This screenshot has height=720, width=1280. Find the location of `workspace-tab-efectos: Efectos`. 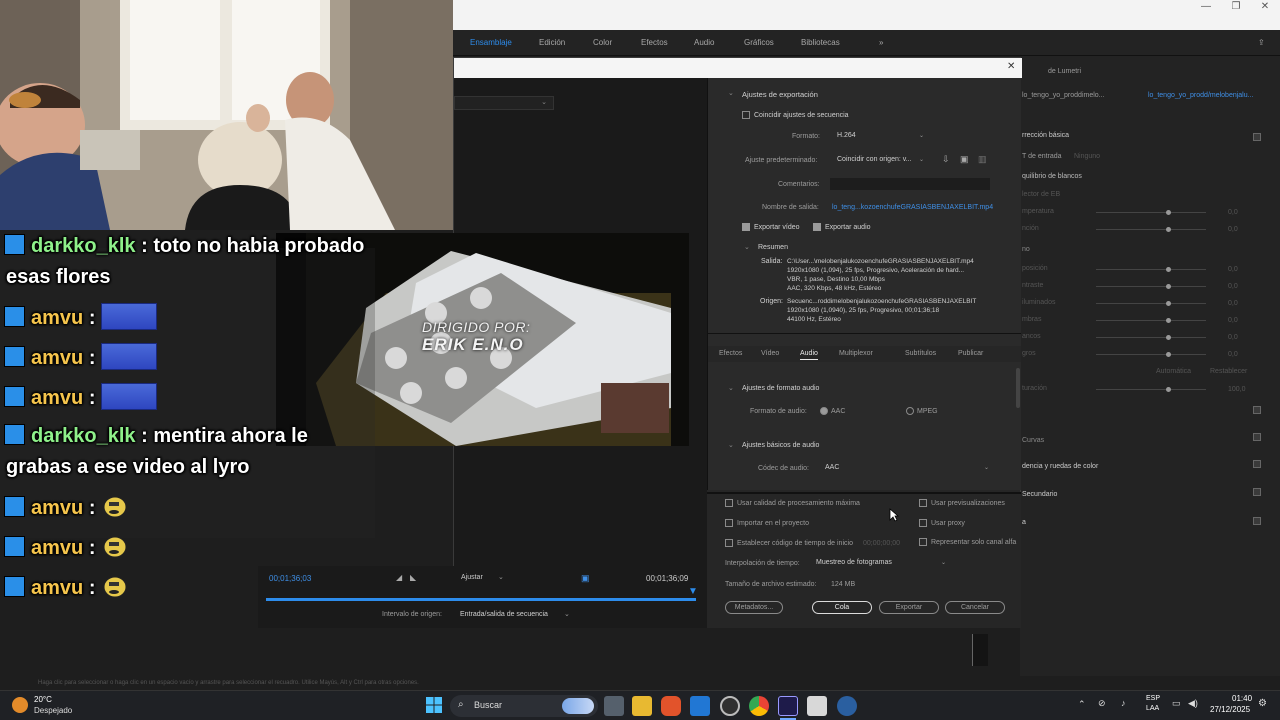

workspace-tab-efectos: Efectos is located at coordinates (654, 42).